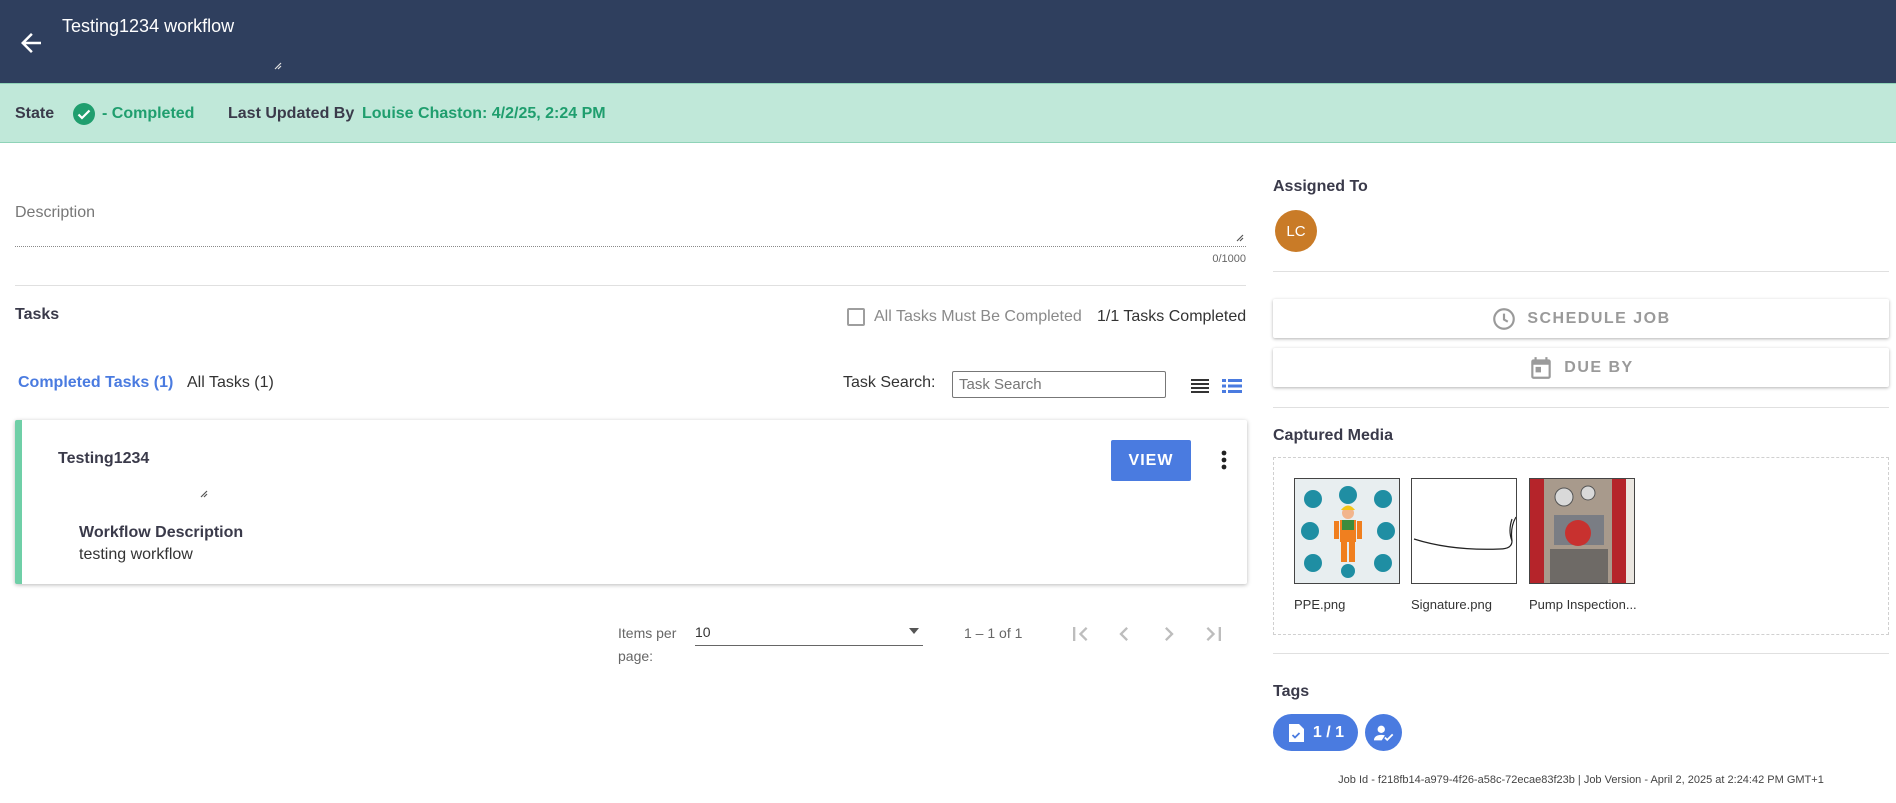 The image size is (1896, 803). Describe the element at coordinates (914, 631) in the screenshot. I see `chevron-down-icon` at that location.